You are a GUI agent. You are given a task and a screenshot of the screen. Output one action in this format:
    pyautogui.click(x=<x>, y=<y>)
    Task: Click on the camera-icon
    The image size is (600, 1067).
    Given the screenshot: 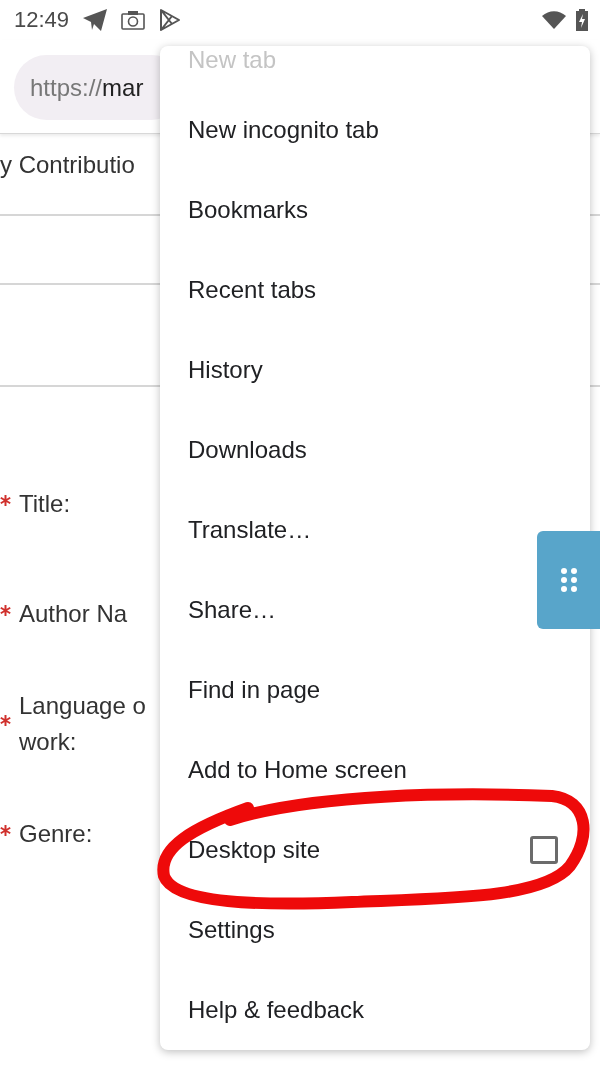 What is the action you would take?
    pyautogui.click(x=133, y=20)
    